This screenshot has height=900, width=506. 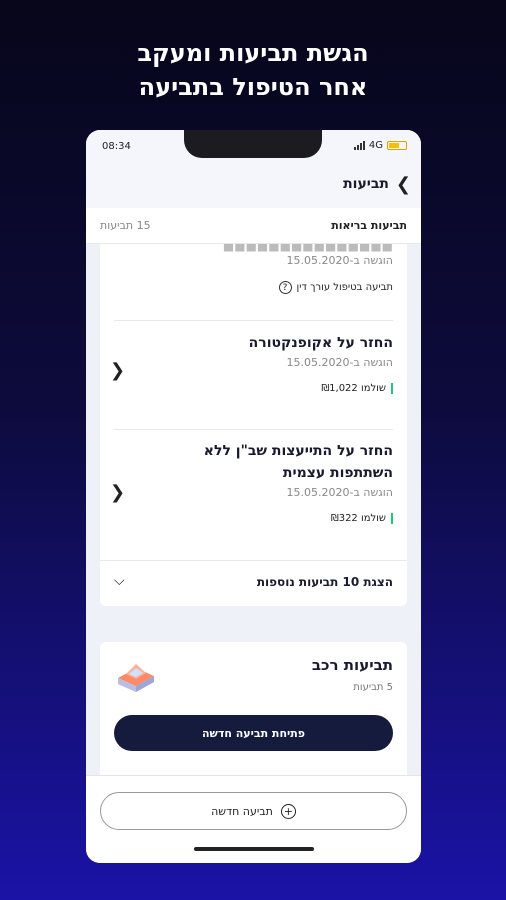 I want to click on status-indicators: 4G, so click(x=380, y=145).